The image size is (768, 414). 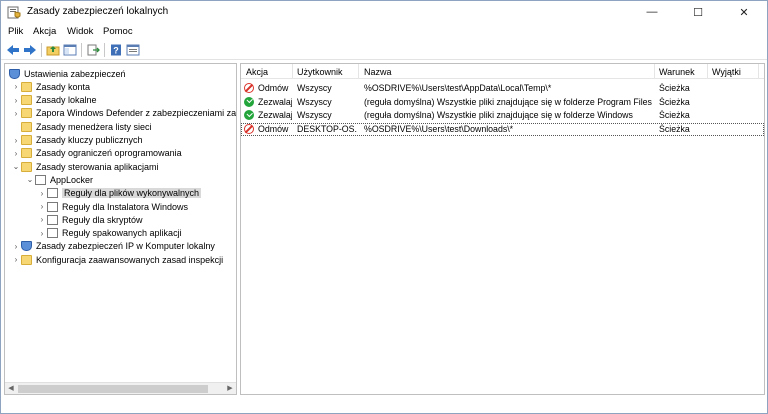 I want to click on tree-item: › Zasady konta, so click(x=50, y=86).